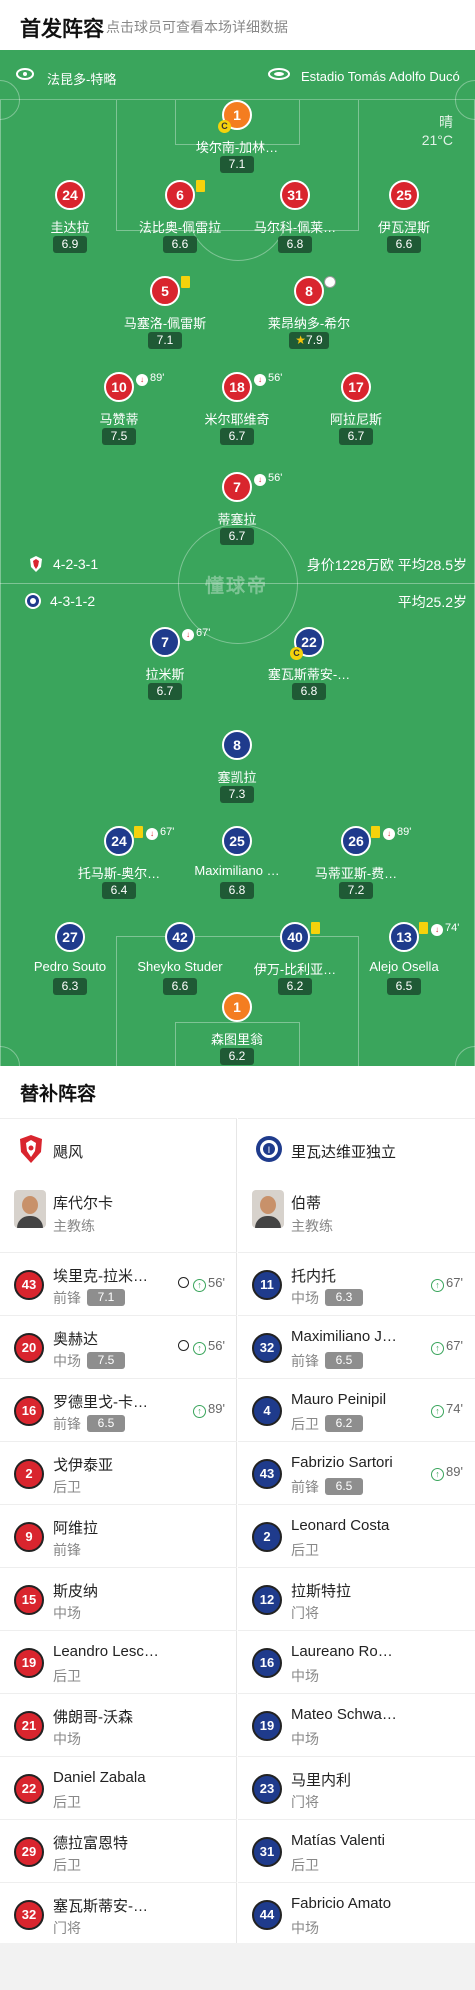 The height and width of the screenshot is (1990, 475). What do you see at coordinates (237, 140) in the screenshot?
I see `home-player-1: 1 C 埃尔南-加林… 7.1` at bounding box center [237, 140].